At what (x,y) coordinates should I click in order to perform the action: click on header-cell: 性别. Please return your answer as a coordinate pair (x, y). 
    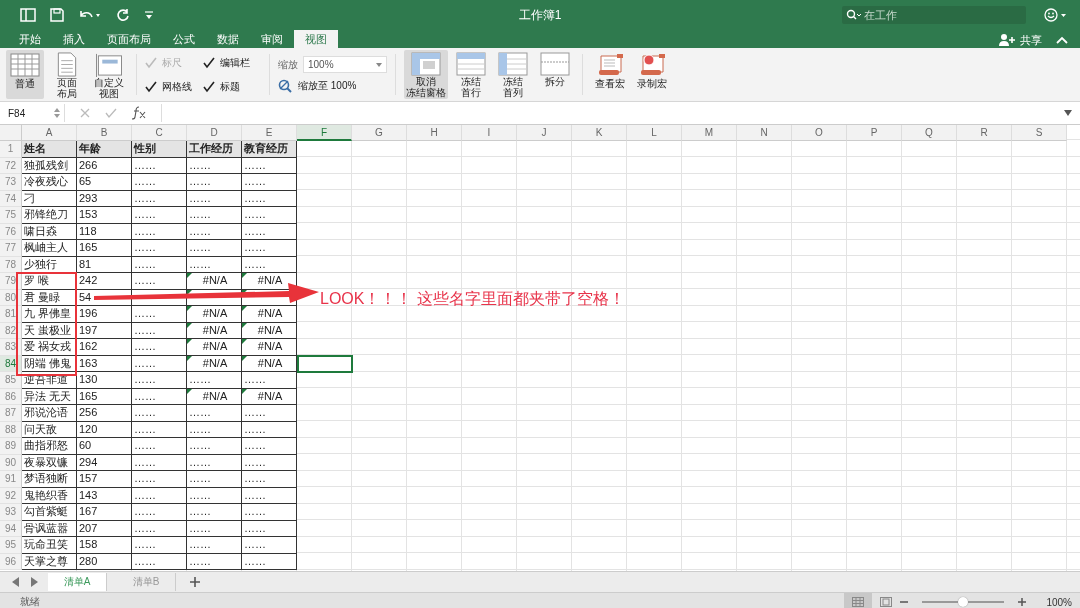
    Looking at the image, I should click on (159, 149).